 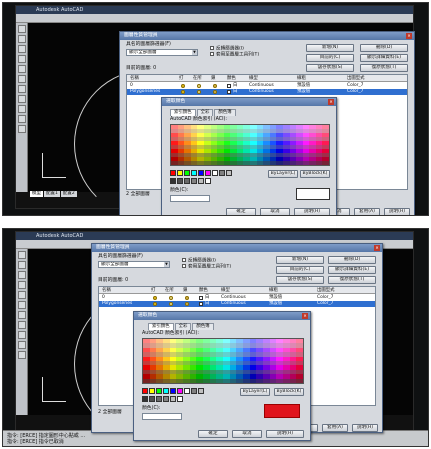 I want to click on col-lock: 鎖, so click(x=213, y=78).